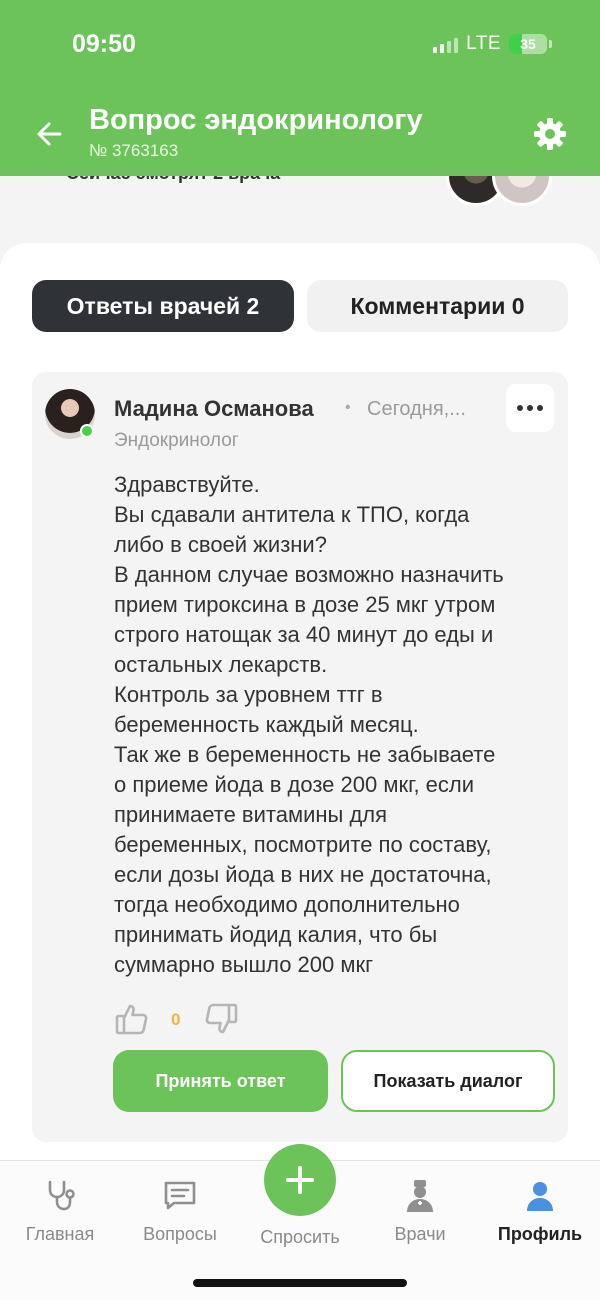 The image size is (600, 1300). What do you see at coordinates (256, 120) in the screenshot?
I see `page-title: Вопрос эндокринологу` at bounding box center [256, 120].